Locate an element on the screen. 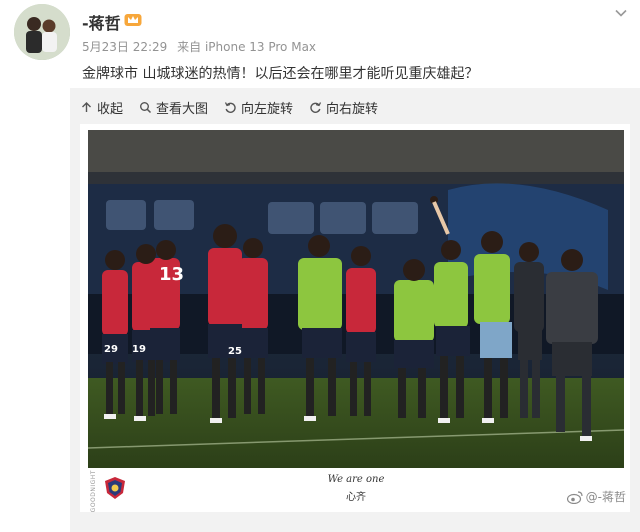  view-large-button: 查看大图 is located at coordinates (173, 107).